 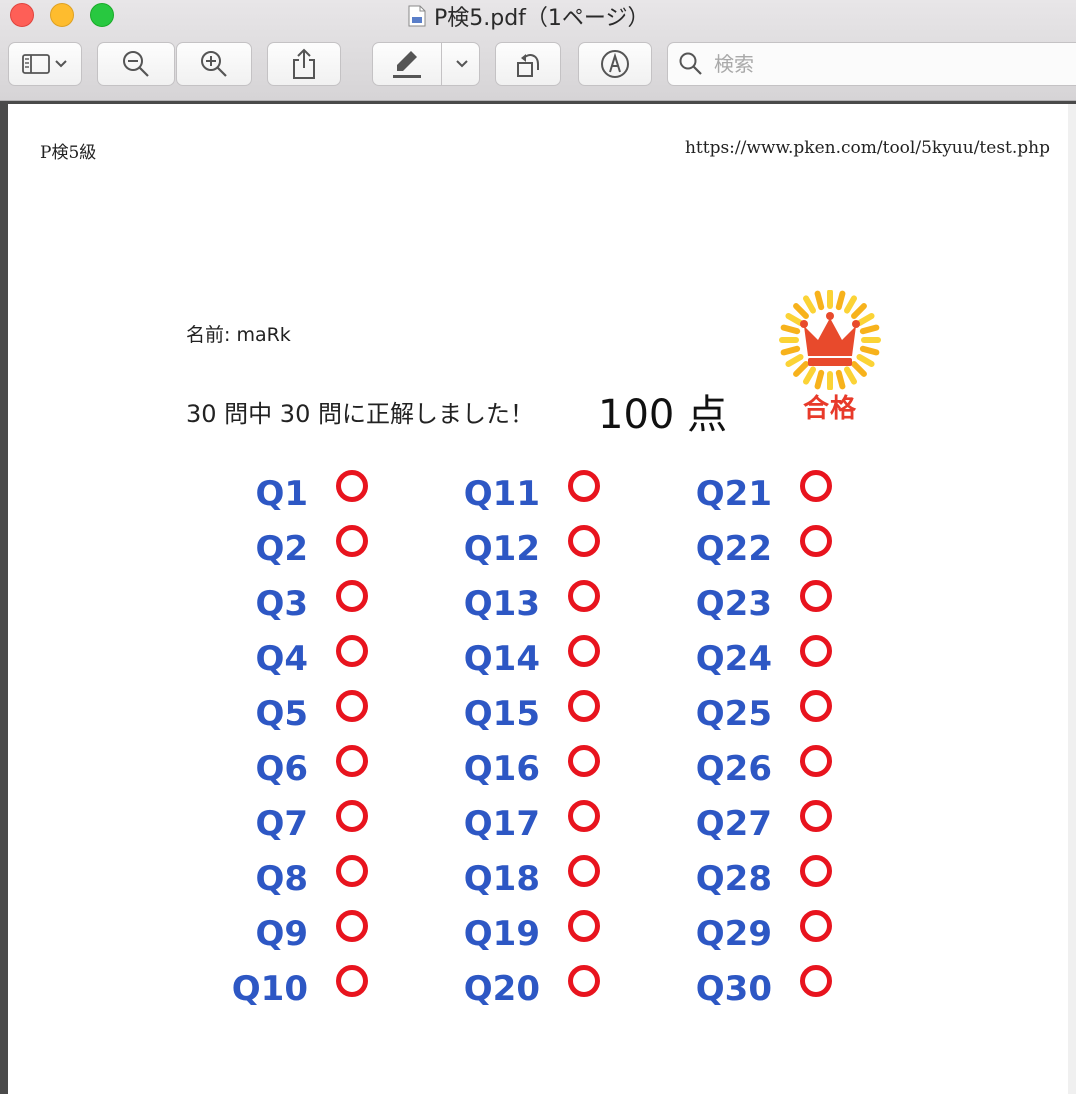 I want to click on share-button, so click(x=304, y=64).